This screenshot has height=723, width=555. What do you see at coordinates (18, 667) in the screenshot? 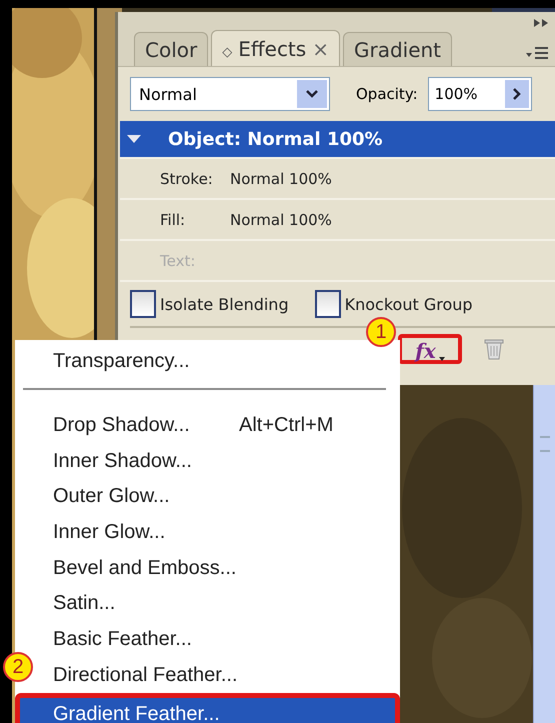
I see `step-number-badge: 2` at bounding box center [18, 667].